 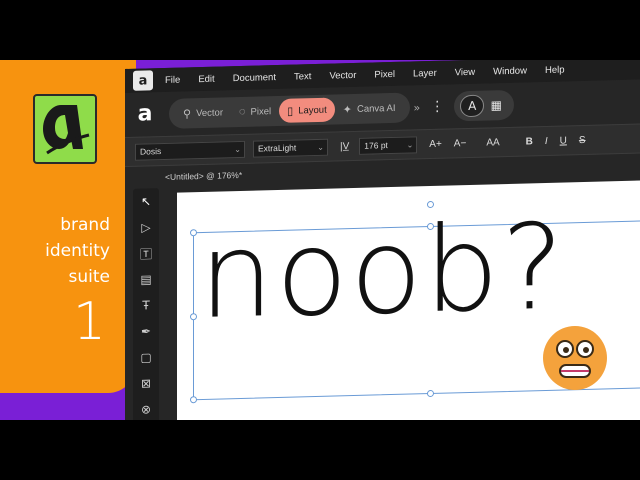 I want to click on table-tool-icon: ▤, so click(x=146, y=279).